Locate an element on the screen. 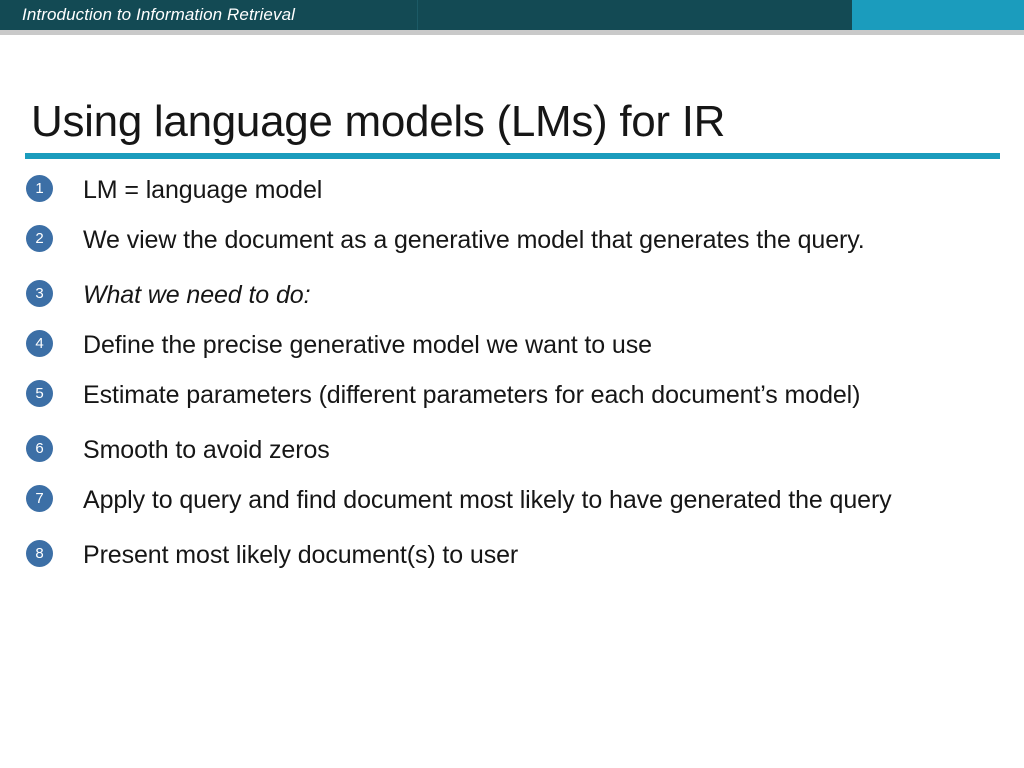  bullet-number-badge: 4 is located at coordinates (39, 343).